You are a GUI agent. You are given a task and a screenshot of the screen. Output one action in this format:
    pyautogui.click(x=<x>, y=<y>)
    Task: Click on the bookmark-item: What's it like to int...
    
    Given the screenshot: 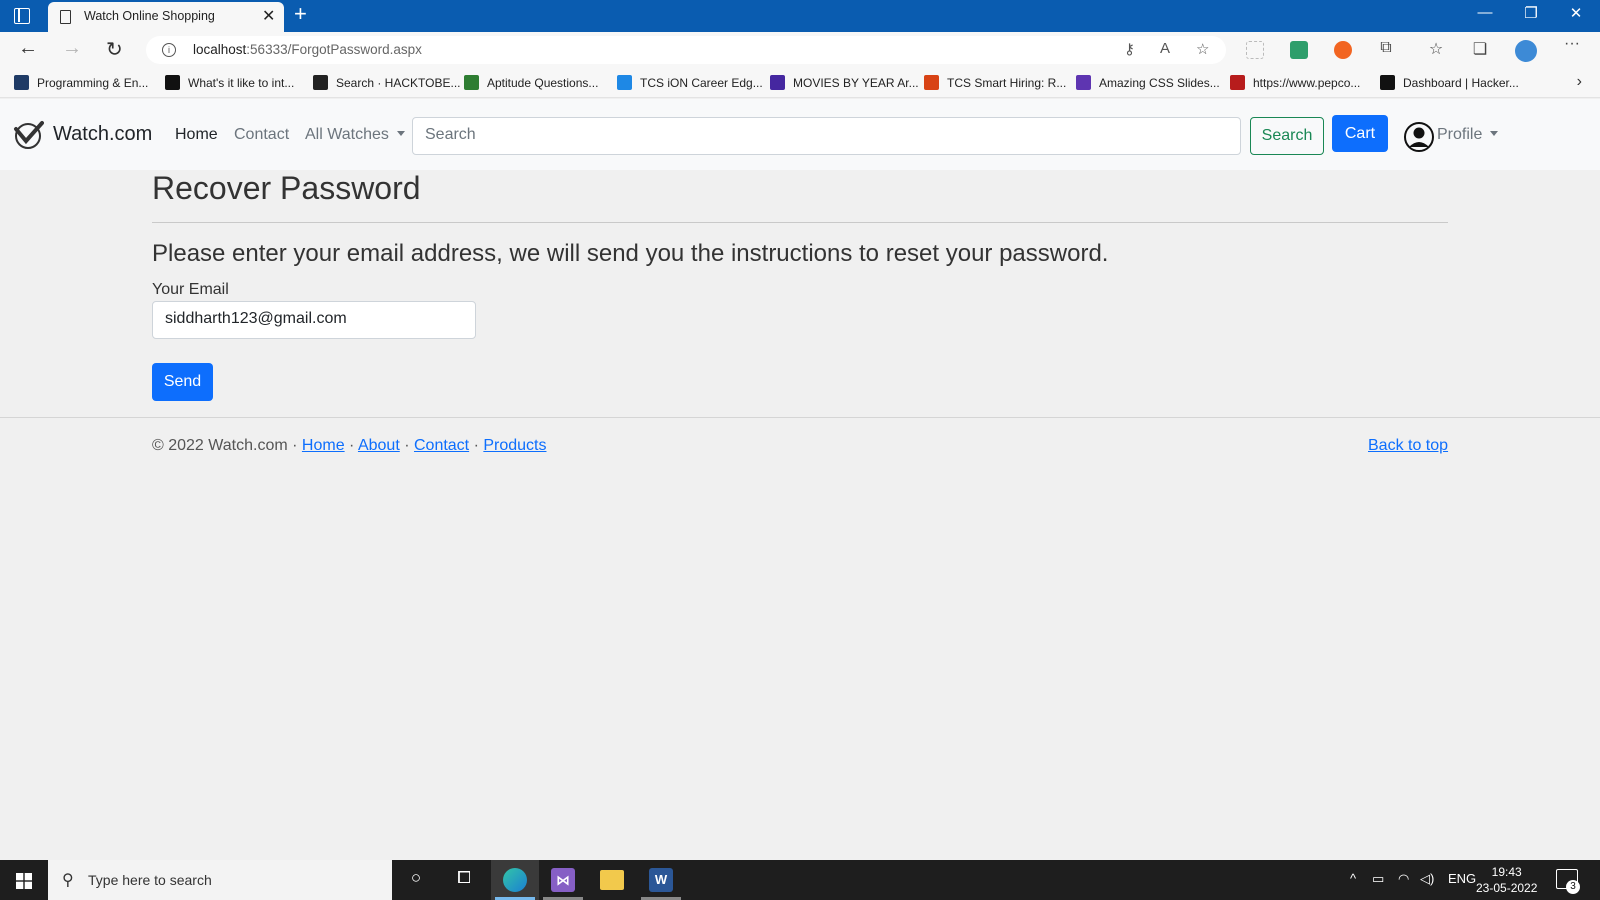 What is the action you would take?
    pyautogui.click(x=229, y=82)
    